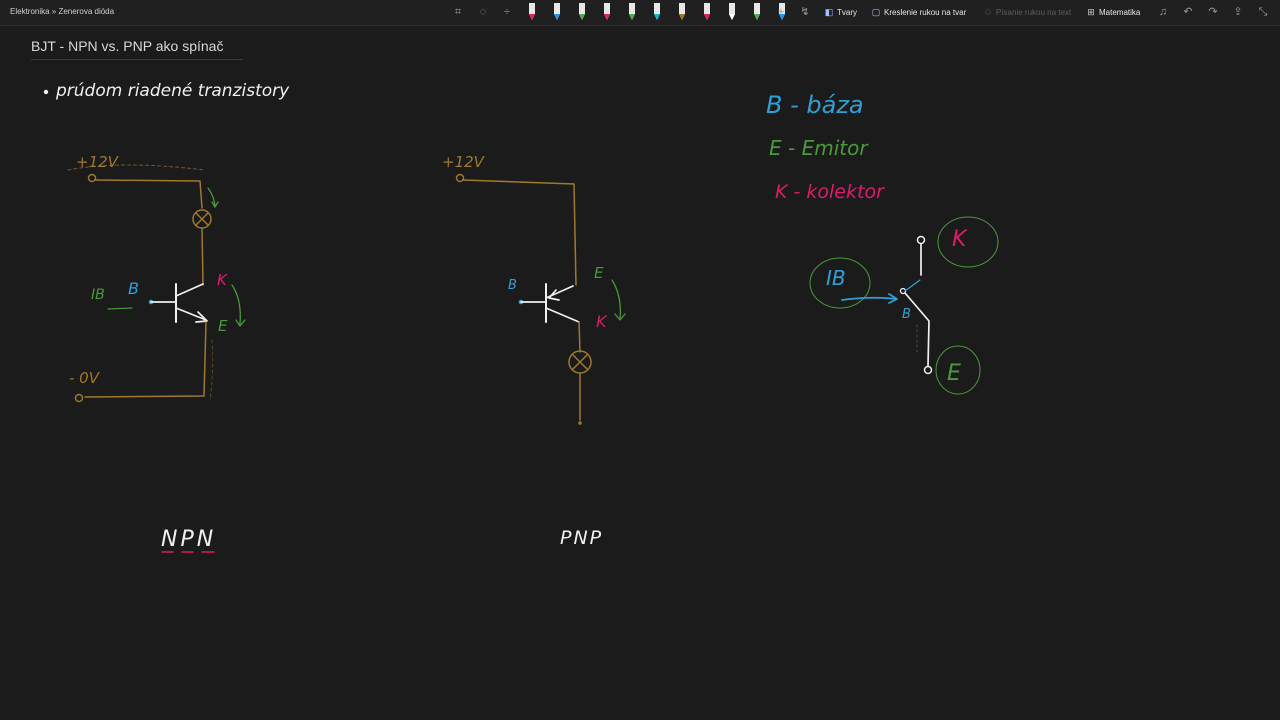 Image resolution: width=1280 pixels, height=720 pixels. Describe the element at coordinates (599, 273) in the screenshot. I see `pnp-emitter-label: E` at that location.